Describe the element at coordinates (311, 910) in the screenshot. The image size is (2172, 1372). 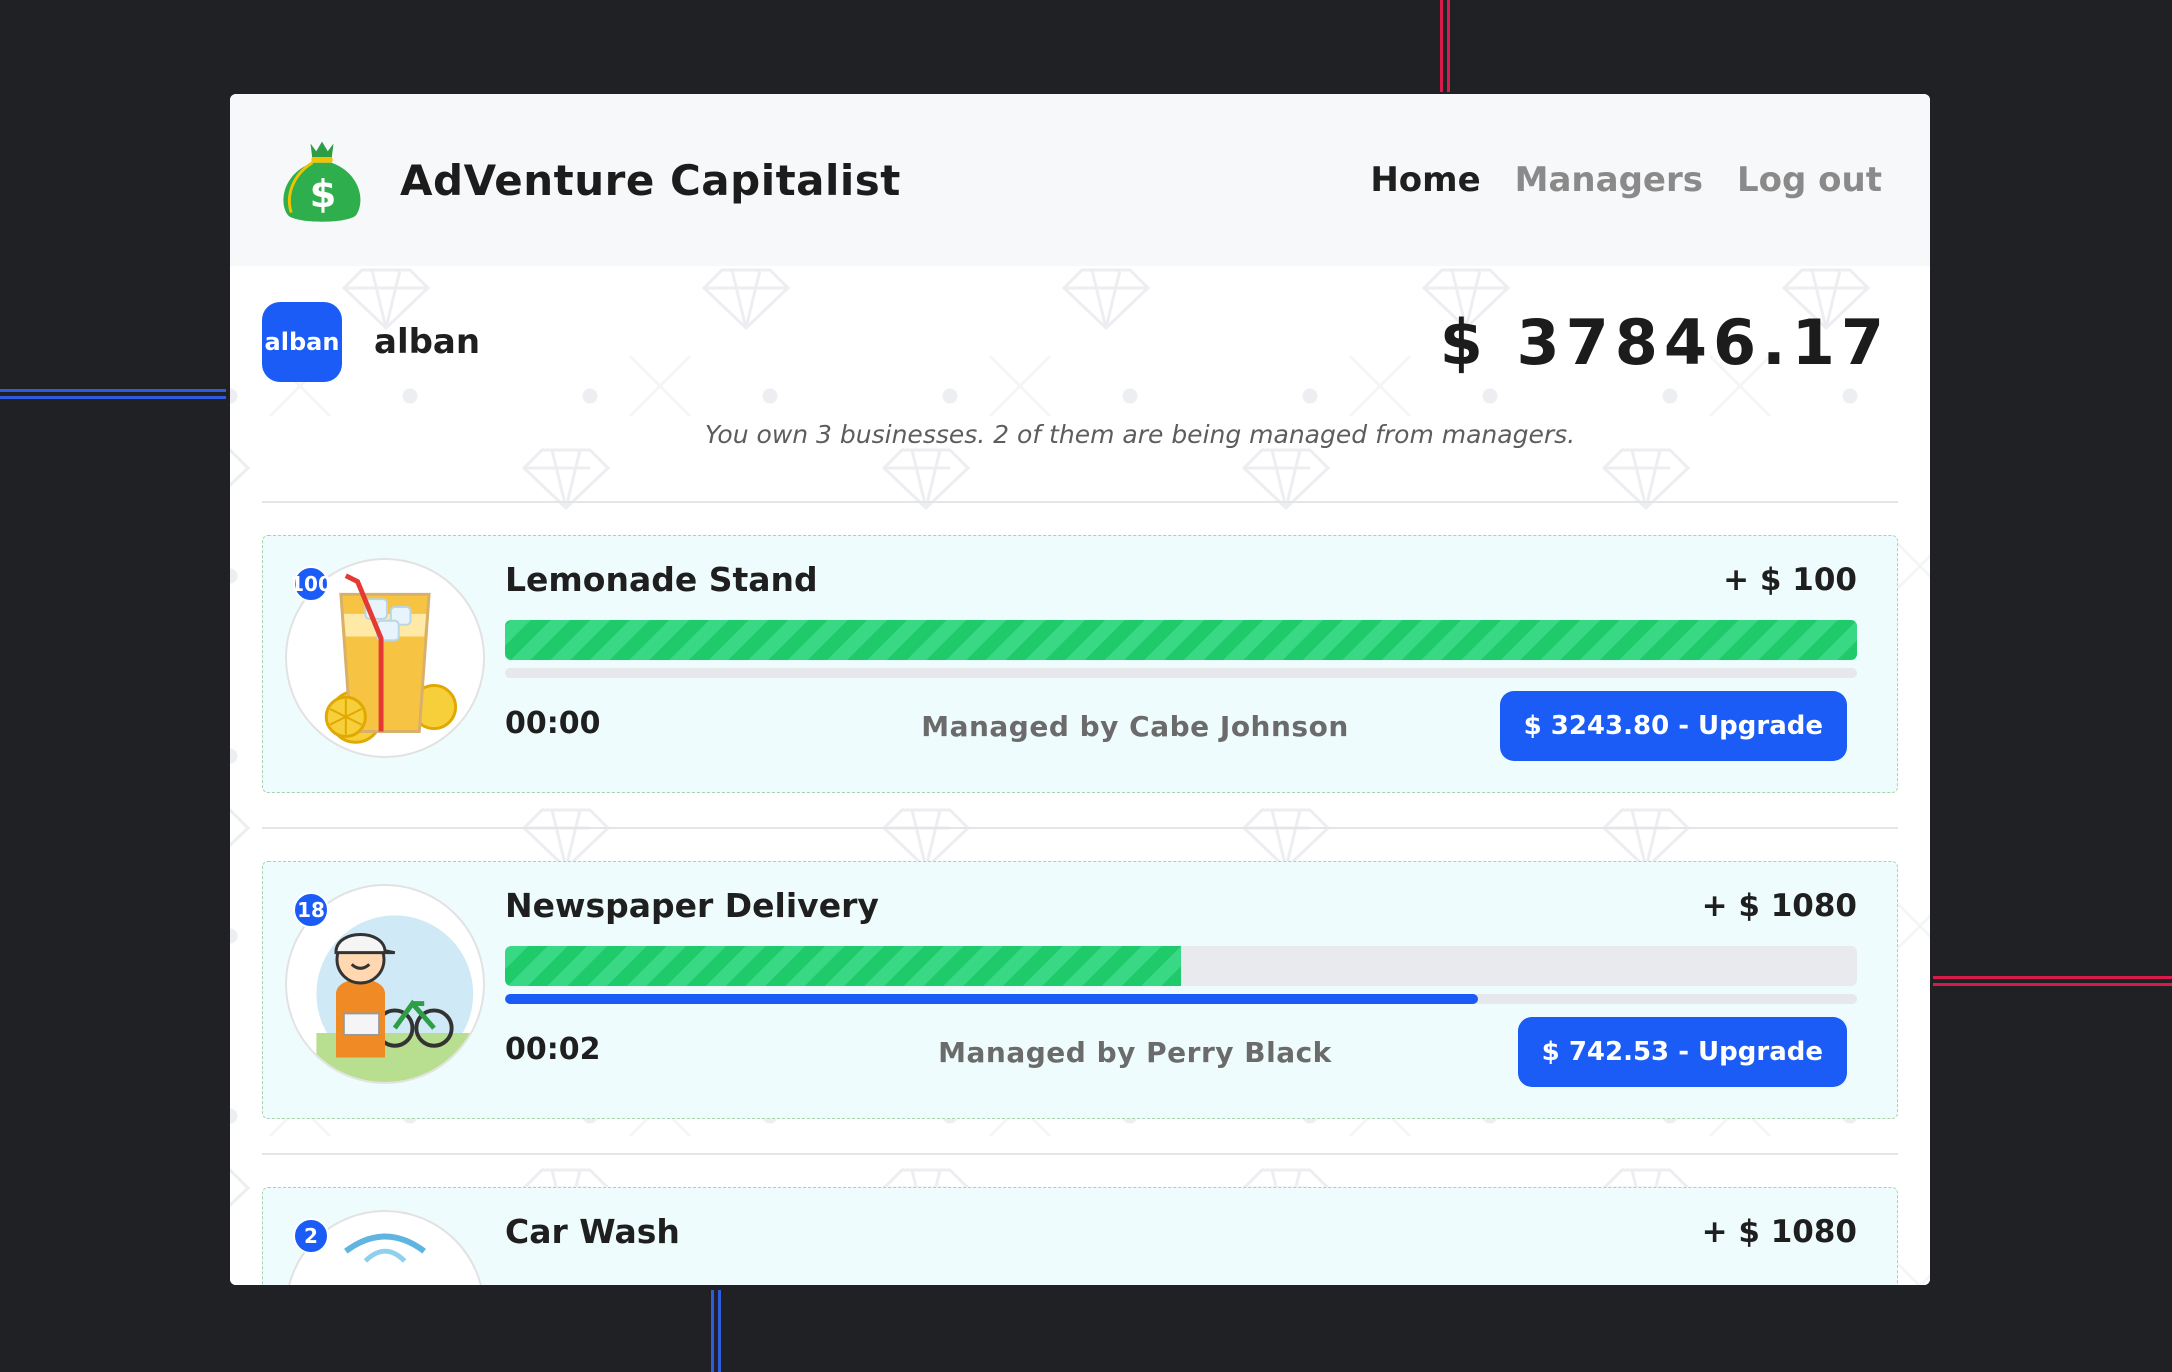
I see `business-count-badge: 18` at that location.